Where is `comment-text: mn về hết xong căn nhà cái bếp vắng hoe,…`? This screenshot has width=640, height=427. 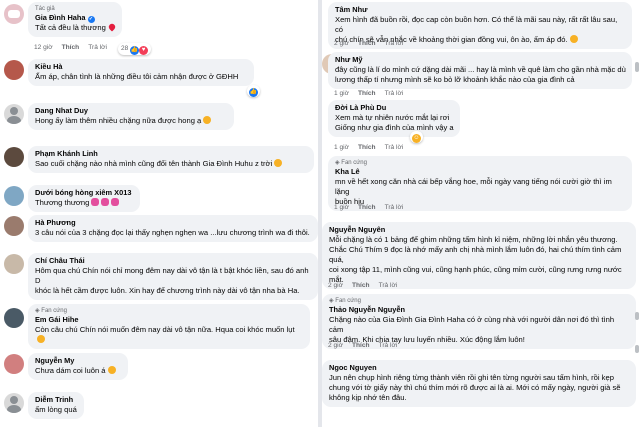 comment-text: mn về hết xong căn nhà cái bếp vắng hoe,… is located at coordinates (473, 191).